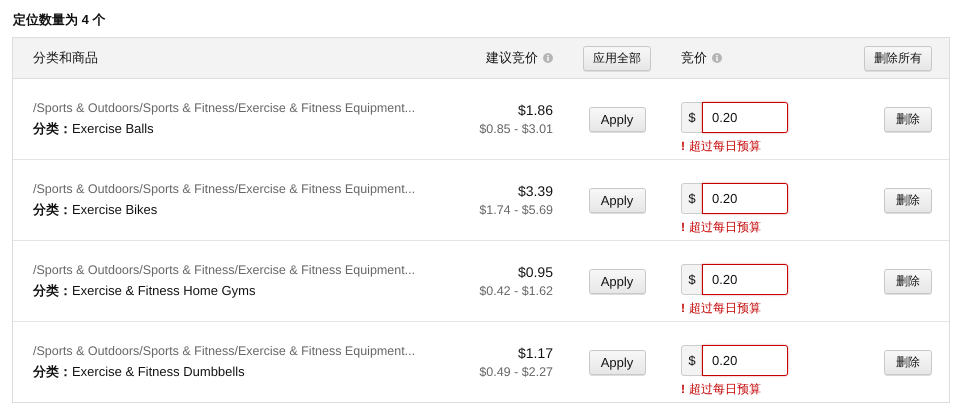  Describe the element at coordinates (59, 20) in the screenshot. I see `targeting-count-title: 定位数量为 4 个` at that location.